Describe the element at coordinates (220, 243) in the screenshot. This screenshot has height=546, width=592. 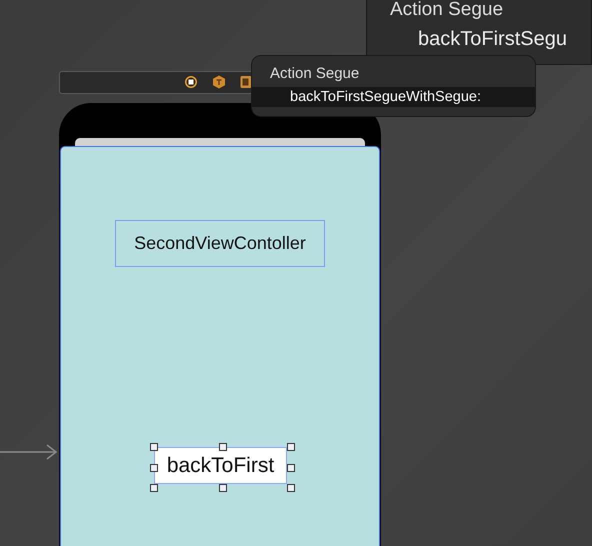
I see `view-label: SecondViewContoller` at that location.